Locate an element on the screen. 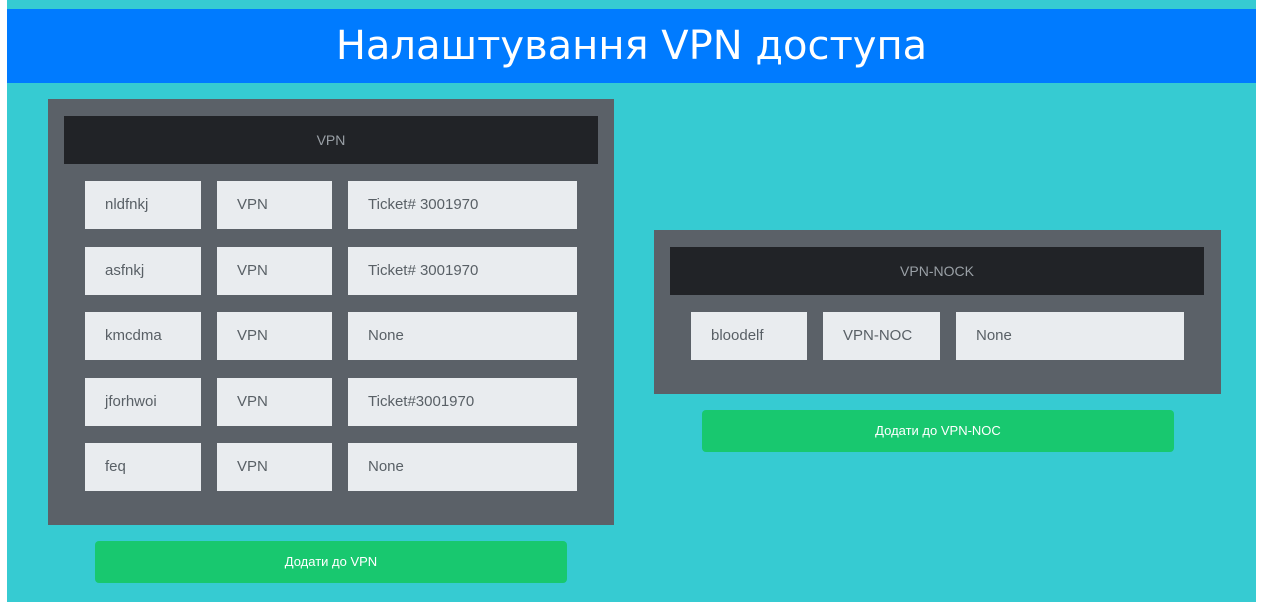 The width and height of the screenshot is (1261, 602). vpn-noc-row-1-user: bloodelf is located at coordinates (749, 336).